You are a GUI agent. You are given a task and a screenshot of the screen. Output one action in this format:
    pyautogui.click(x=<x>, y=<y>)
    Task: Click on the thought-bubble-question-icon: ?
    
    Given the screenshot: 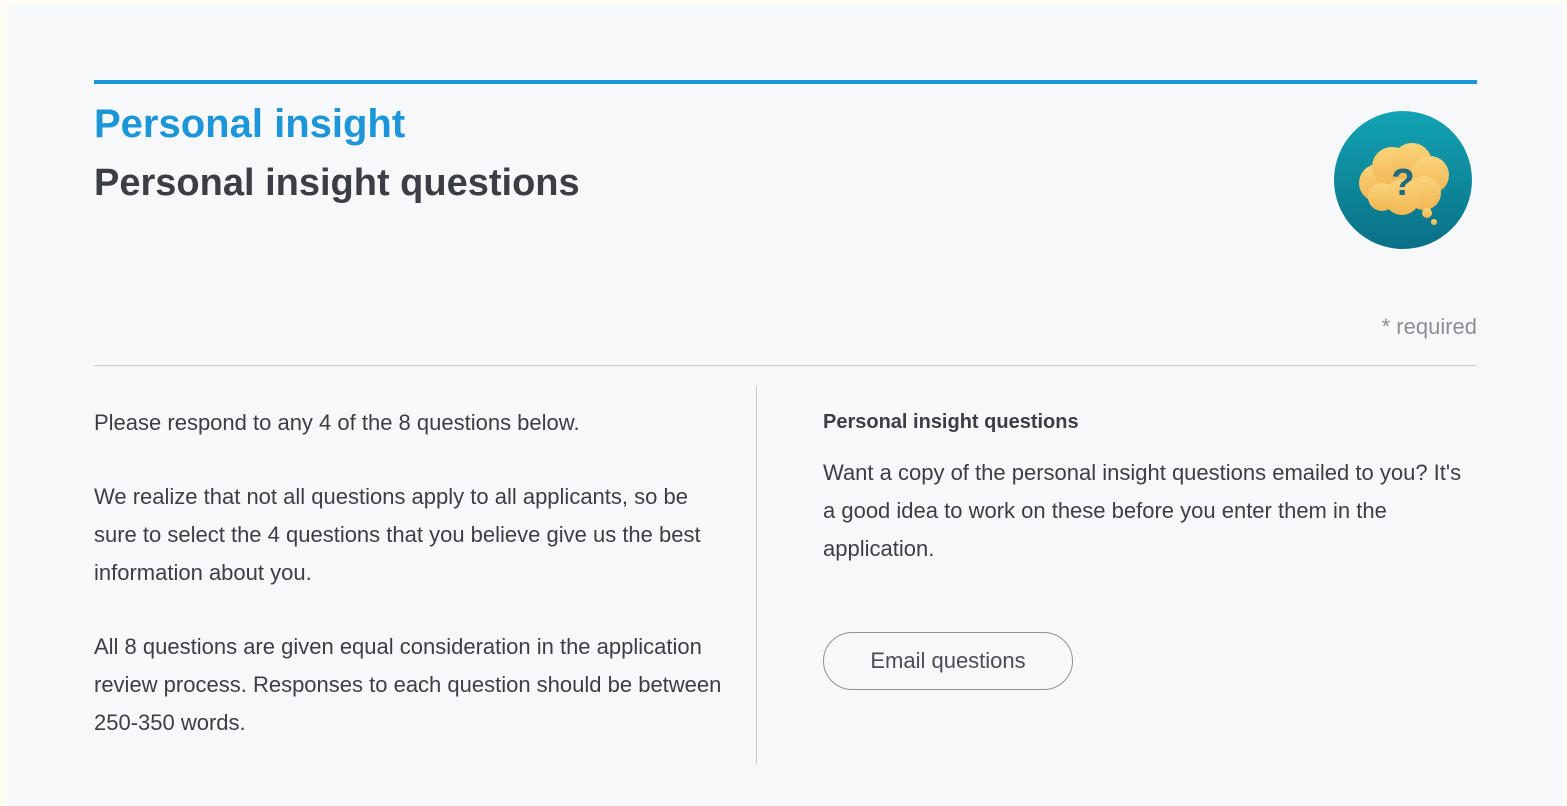 What is the action you would take?
    pyautogui.click(x=1403, y=180)
    